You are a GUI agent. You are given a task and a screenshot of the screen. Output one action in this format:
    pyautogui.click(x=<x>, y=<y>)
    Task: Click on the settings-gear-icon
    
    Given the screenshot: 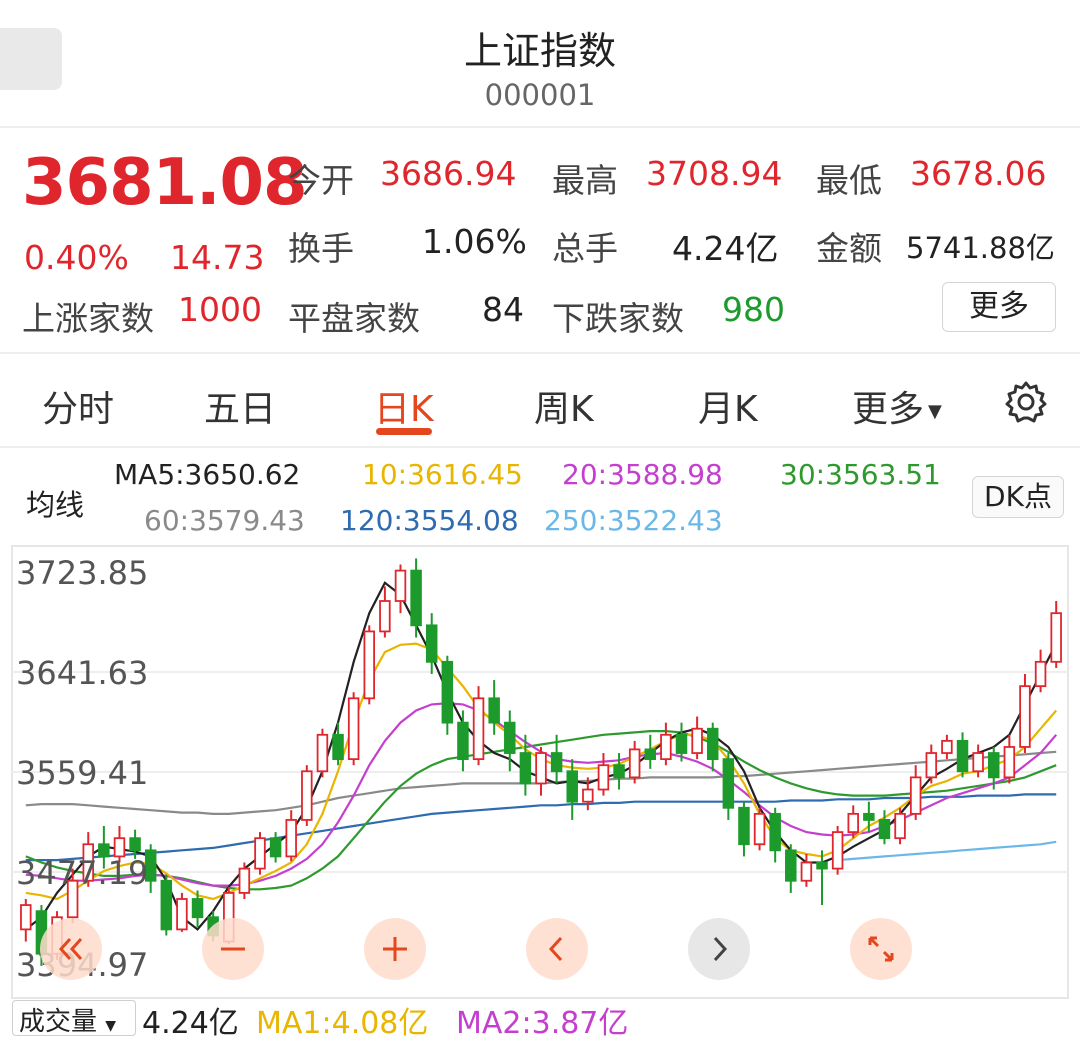 What is the action you would take?
    pyautogui.click(x=1026, y=402)
    